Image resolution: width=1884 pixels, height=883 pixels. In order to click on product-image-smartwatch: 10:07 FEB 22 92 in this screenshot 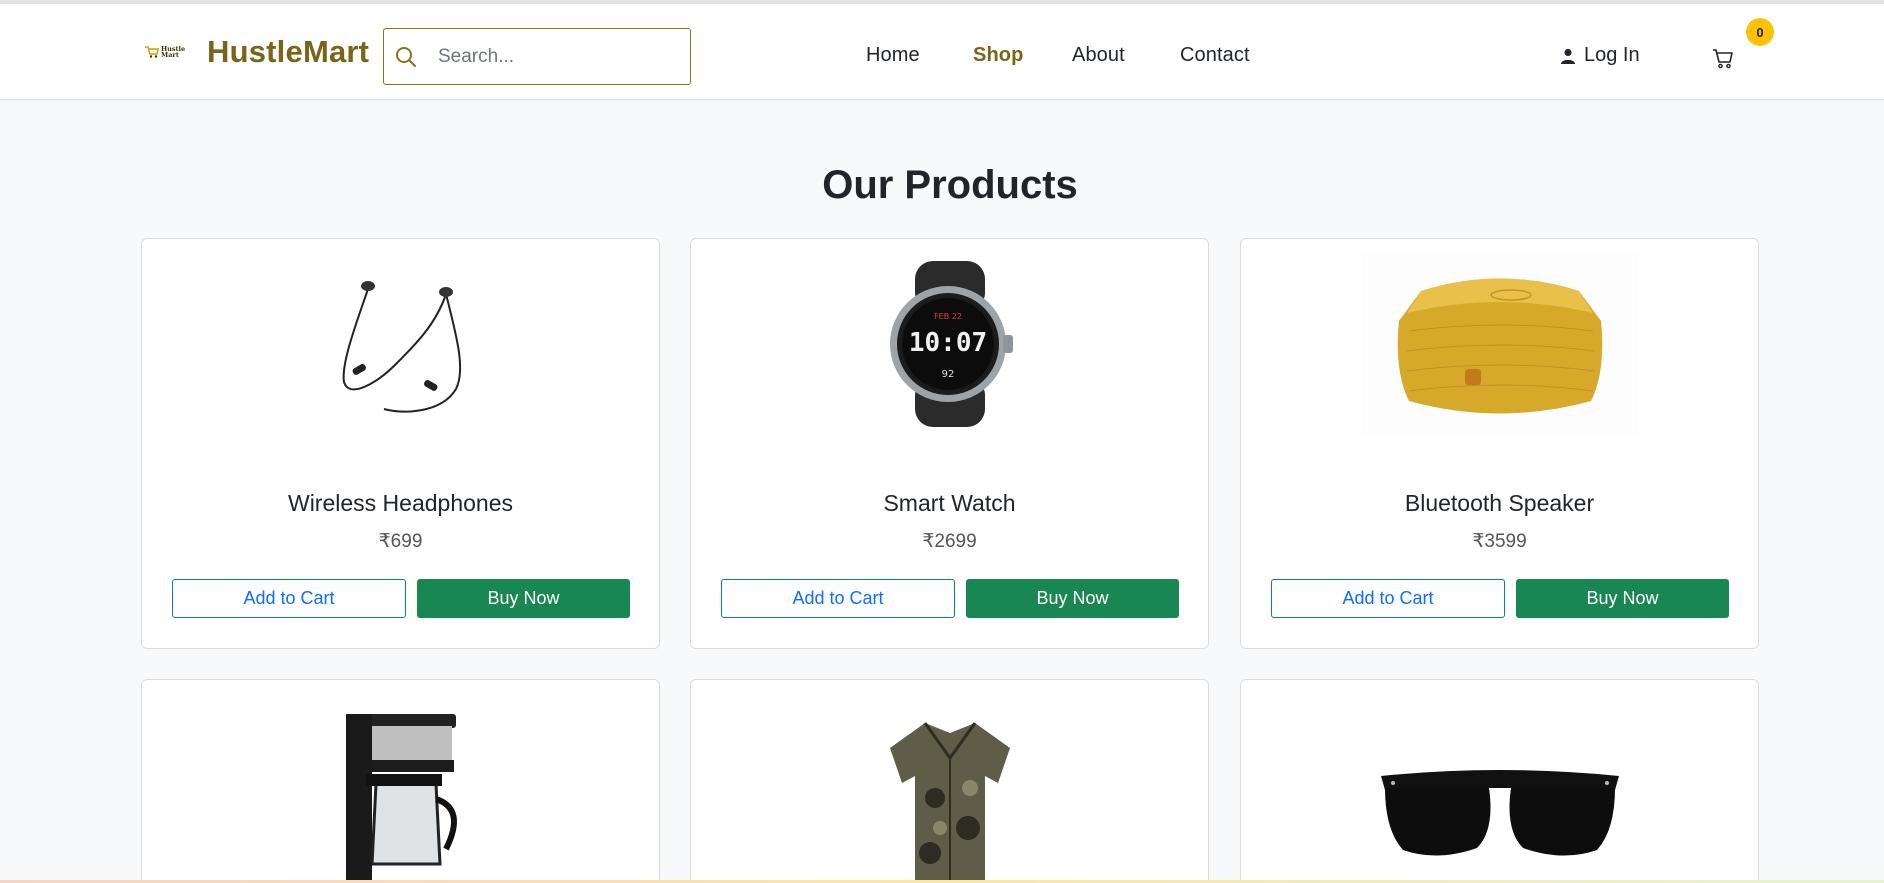, I will do `click(949, 344)`.